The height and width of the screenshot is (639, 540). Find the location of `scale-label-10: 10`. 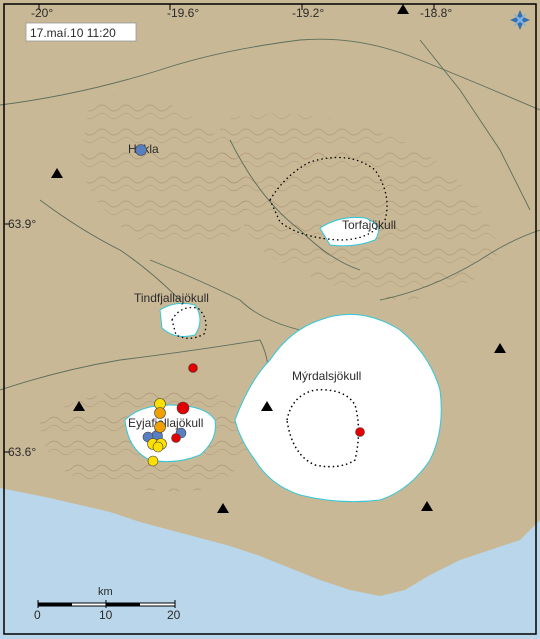

scale-label-10: 10 is located at coordinates (106, 615).